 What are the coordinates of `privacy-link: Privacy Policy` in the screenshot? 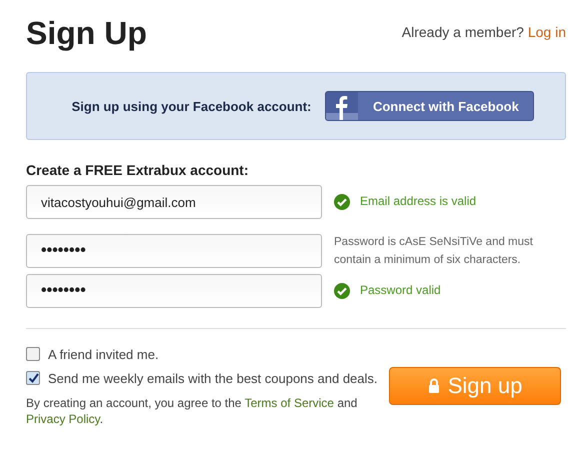 It's located at (63, 419).